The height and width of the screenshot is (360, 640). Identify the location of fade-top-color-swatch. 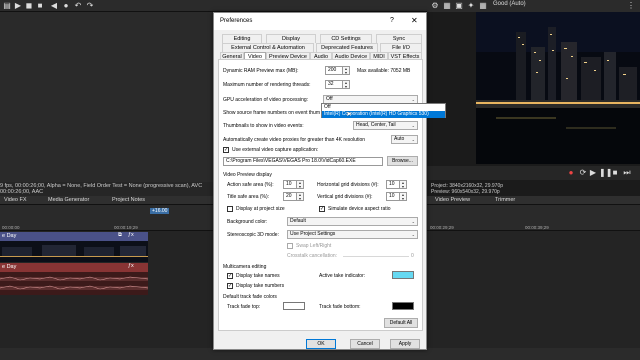
(294, 306).